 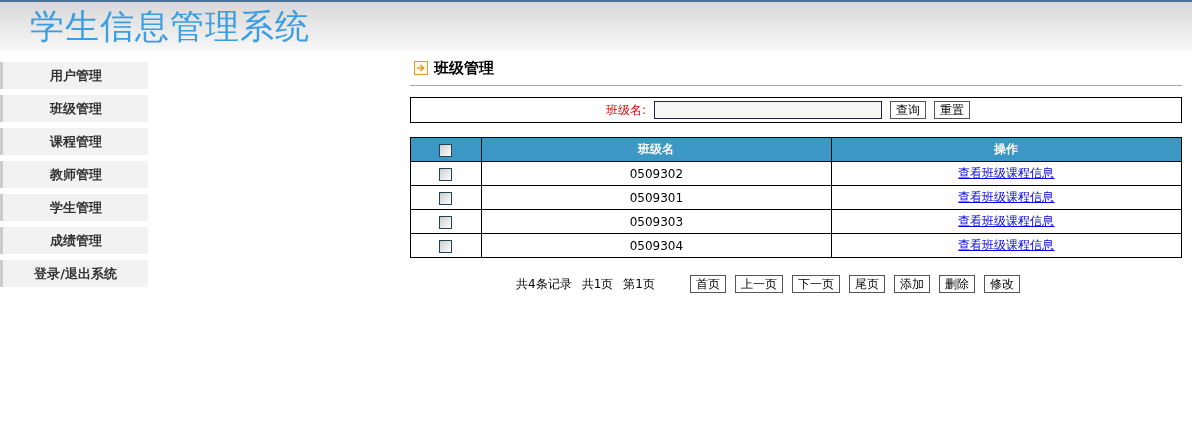 I want to click on sidebar-item: 成绩管理, so click(x=74, y=240).